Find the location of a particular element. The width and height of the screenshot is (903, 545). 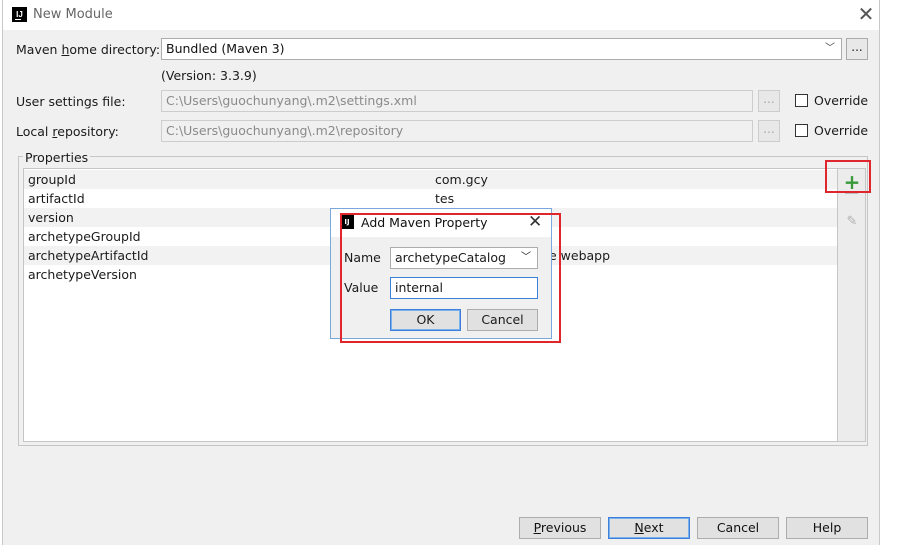

table-row: groupId com.gcy is located at coordinates (430, 179).